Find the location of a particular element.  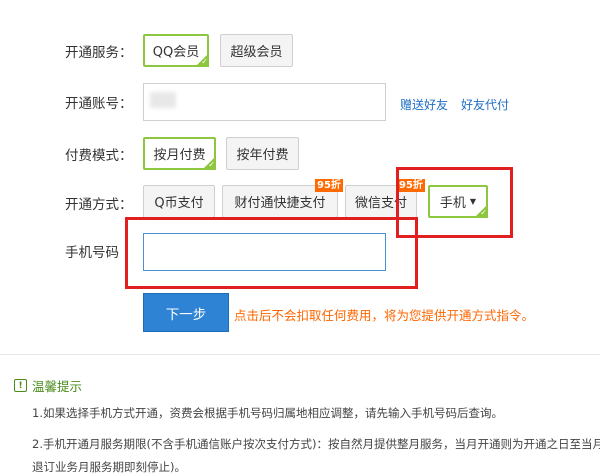

option-qcoin-pay-label: Q币支付 is located at coordinates (179, 203).